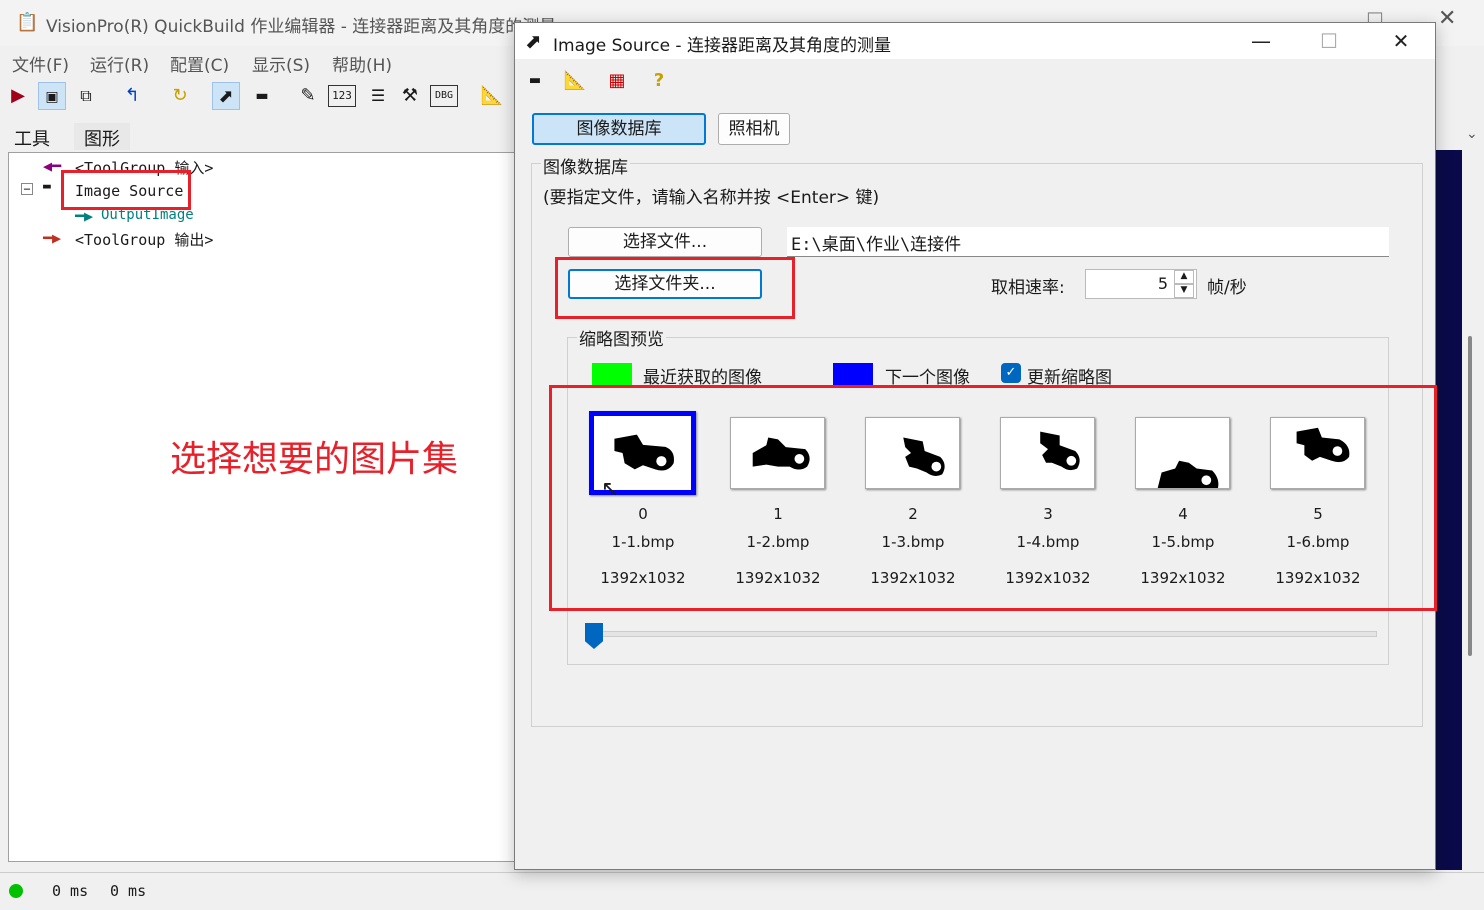  I want to click on copy-icon: ⧉, so click(86, 96).